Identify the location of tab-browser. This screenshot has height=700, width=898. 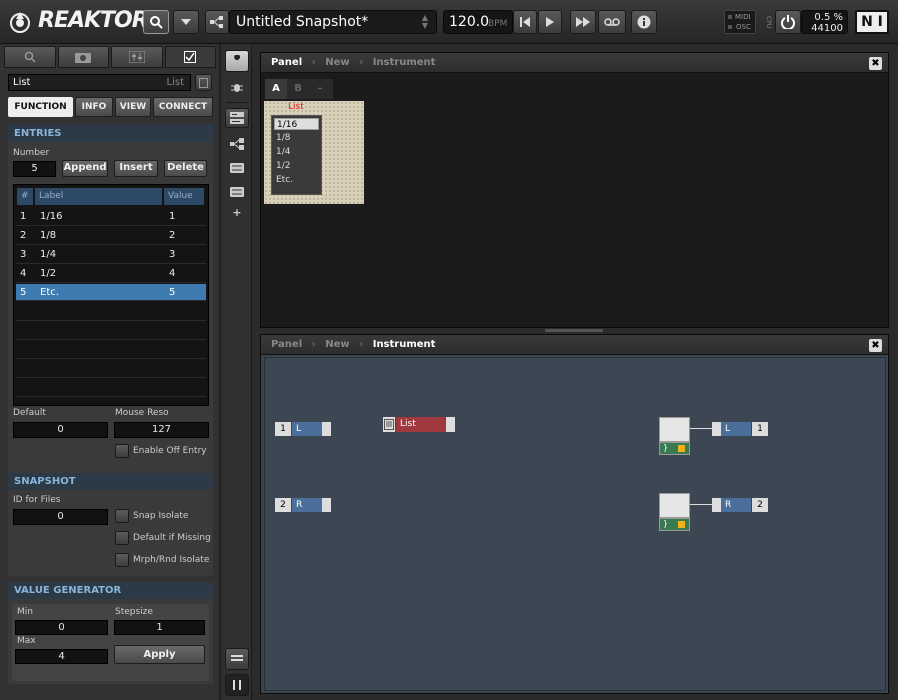
(30, 57).